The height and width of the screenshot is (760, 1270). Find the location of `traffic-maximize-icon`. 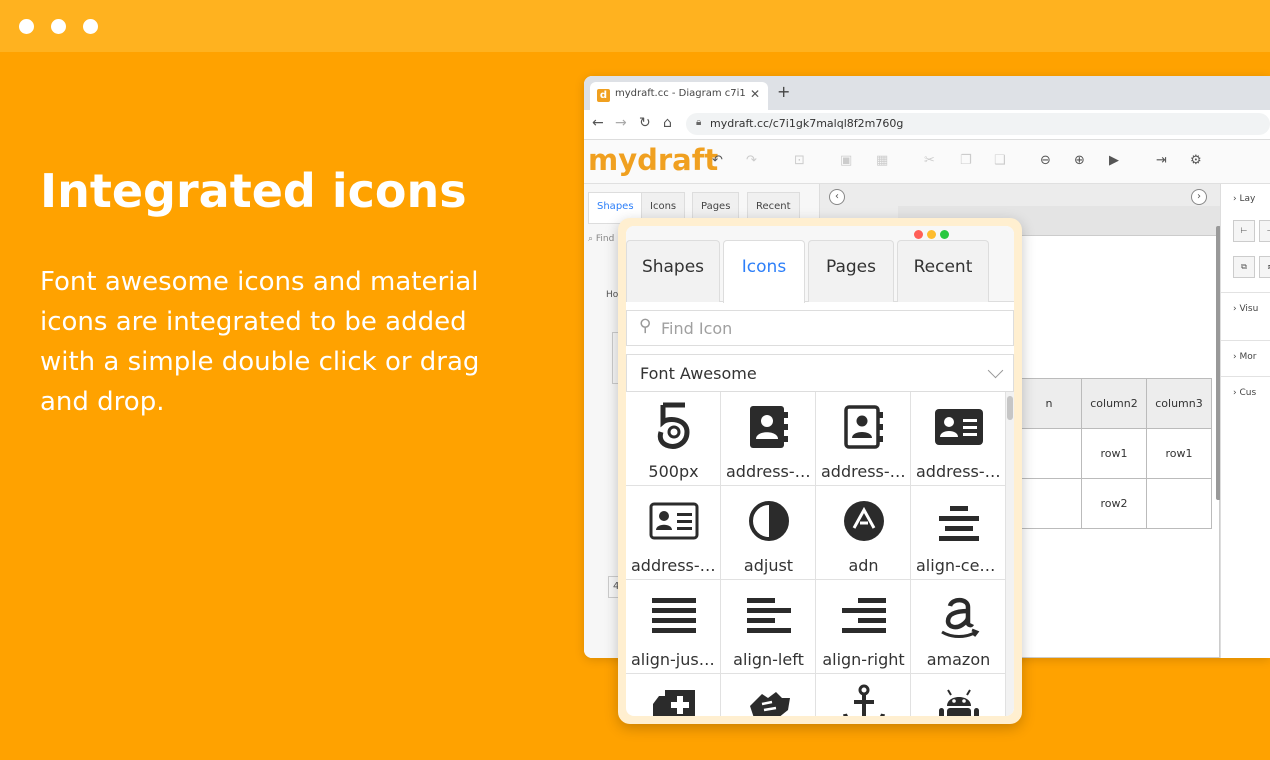

traffic-maximize-icon is located at coordinates (944, 234).